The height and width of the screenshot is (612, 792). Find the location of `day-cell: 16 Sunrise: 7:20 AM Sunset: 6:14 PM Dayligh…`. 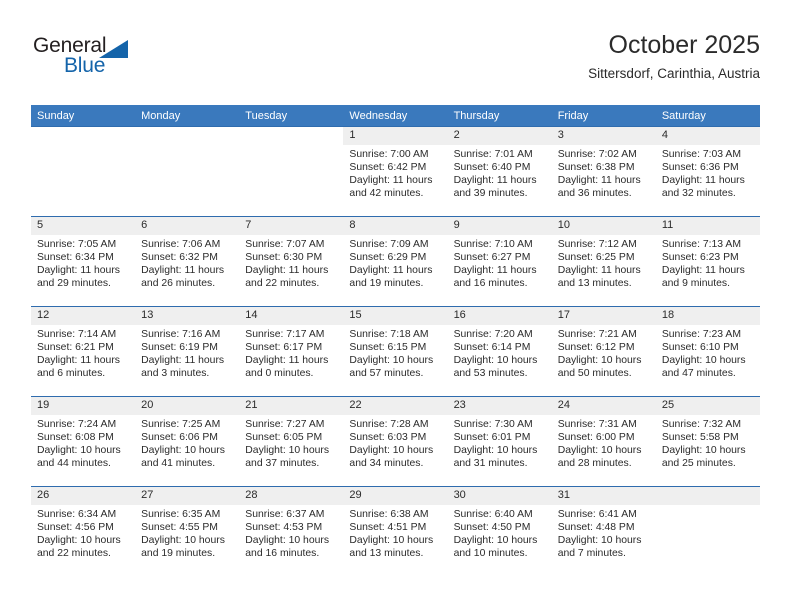

day-cell: 16 Sunrise: 7:20 AM Sunset: 6:14 PM Dayligh… is located at coordinates (499, 351).